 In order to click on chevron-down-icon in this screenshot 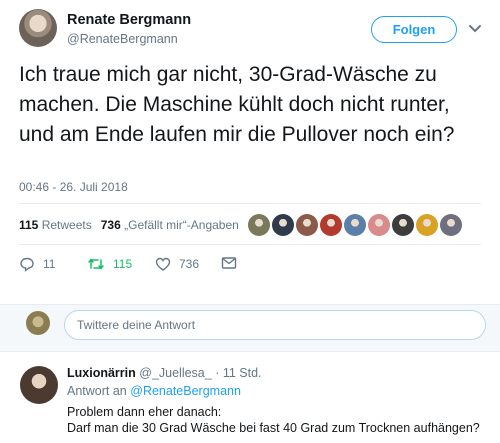, I will do `click(475, 29)`.